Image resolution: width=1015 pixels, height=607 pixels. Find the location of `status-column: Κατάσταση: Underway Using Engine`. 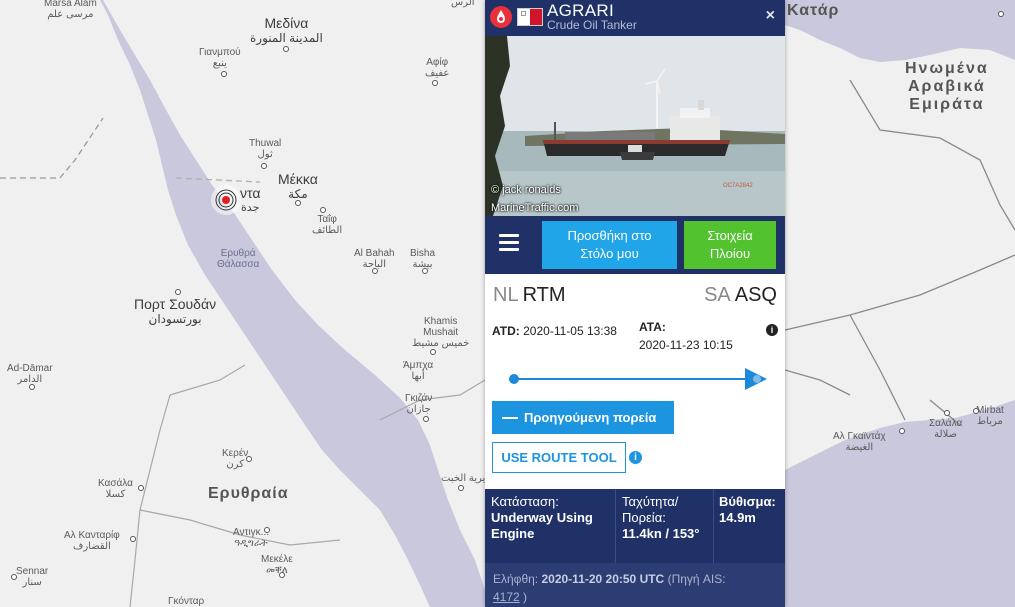

status-column: Κατάσταση: Underway Using Engine is located at coordinates (553, 518).